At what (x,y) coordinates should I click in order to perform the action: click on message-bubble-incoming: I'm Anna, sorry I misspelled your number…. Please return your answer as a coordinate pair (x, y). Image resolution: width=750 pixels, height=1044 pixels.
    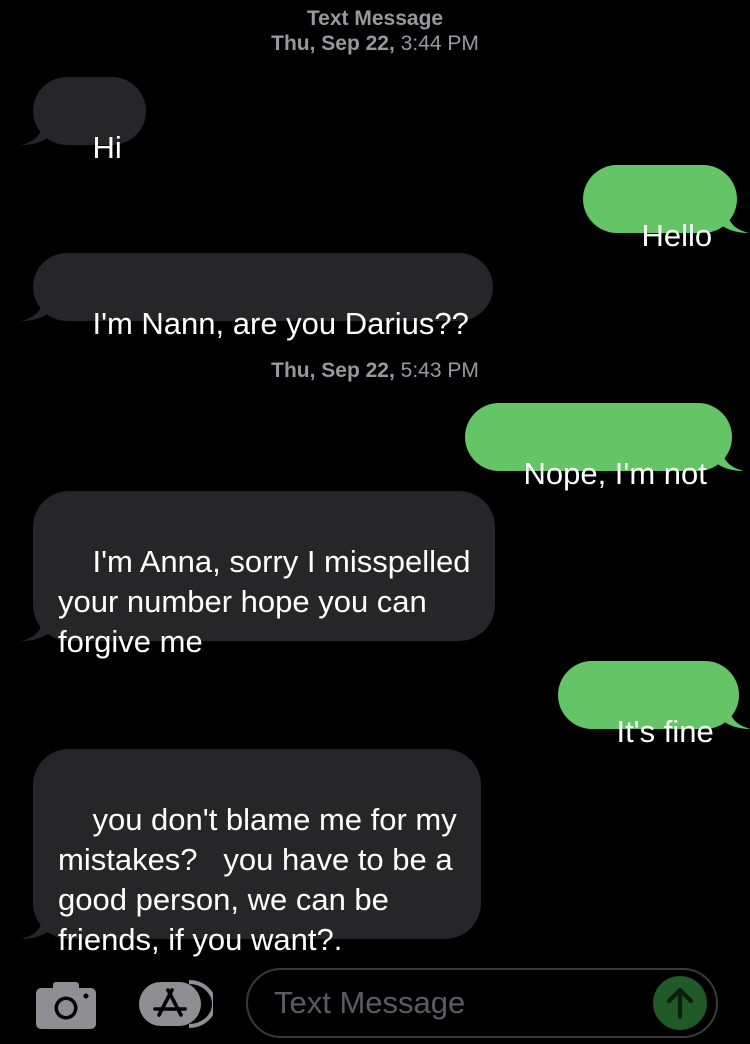
    Looking at the image, I should click on (258, 575).